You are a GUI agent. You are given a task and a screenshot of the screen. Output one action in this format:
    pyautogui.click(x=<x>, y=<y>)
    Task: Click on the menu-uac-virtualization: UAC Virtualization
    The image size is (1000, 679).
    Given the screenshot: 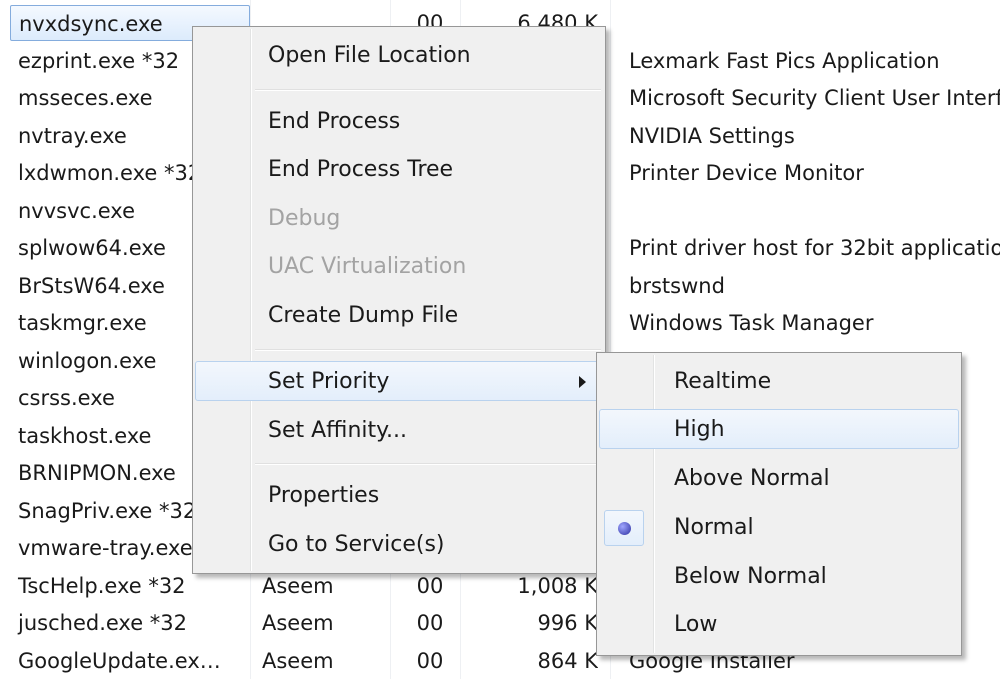 What is the action you would take?
    pyautogui.click(x=399, y=266)
    